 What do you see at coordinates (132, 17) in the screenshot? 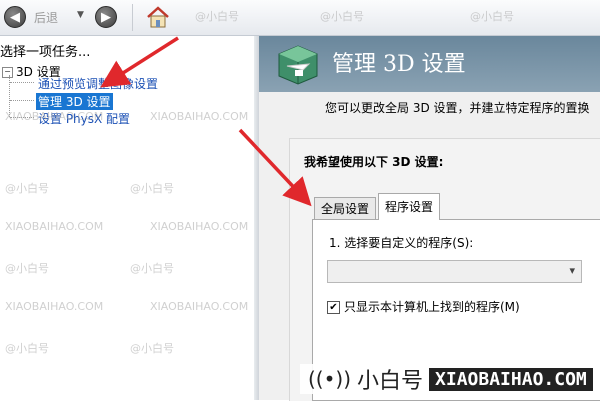
I see `toolbar-divider` at bounding box center [132, 17].